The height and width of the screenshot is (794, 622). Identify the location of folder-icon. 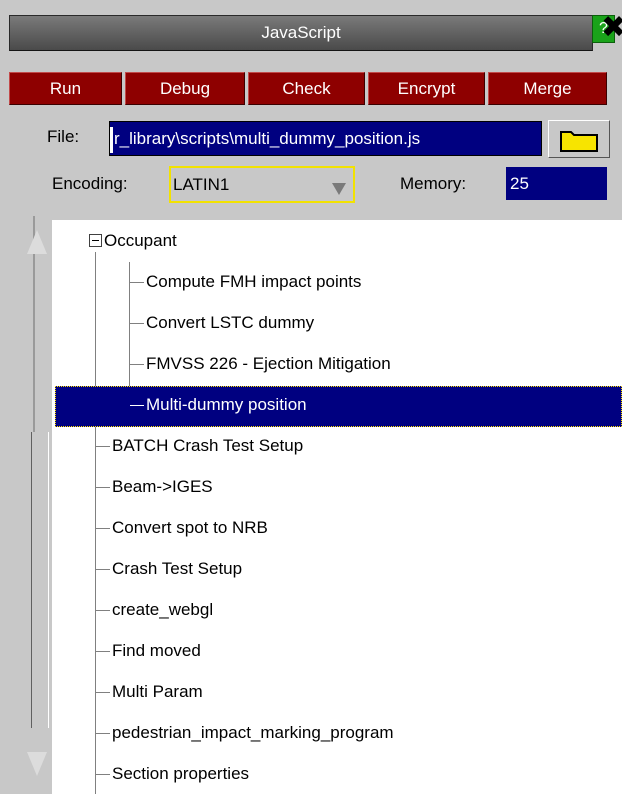
(579, 141).